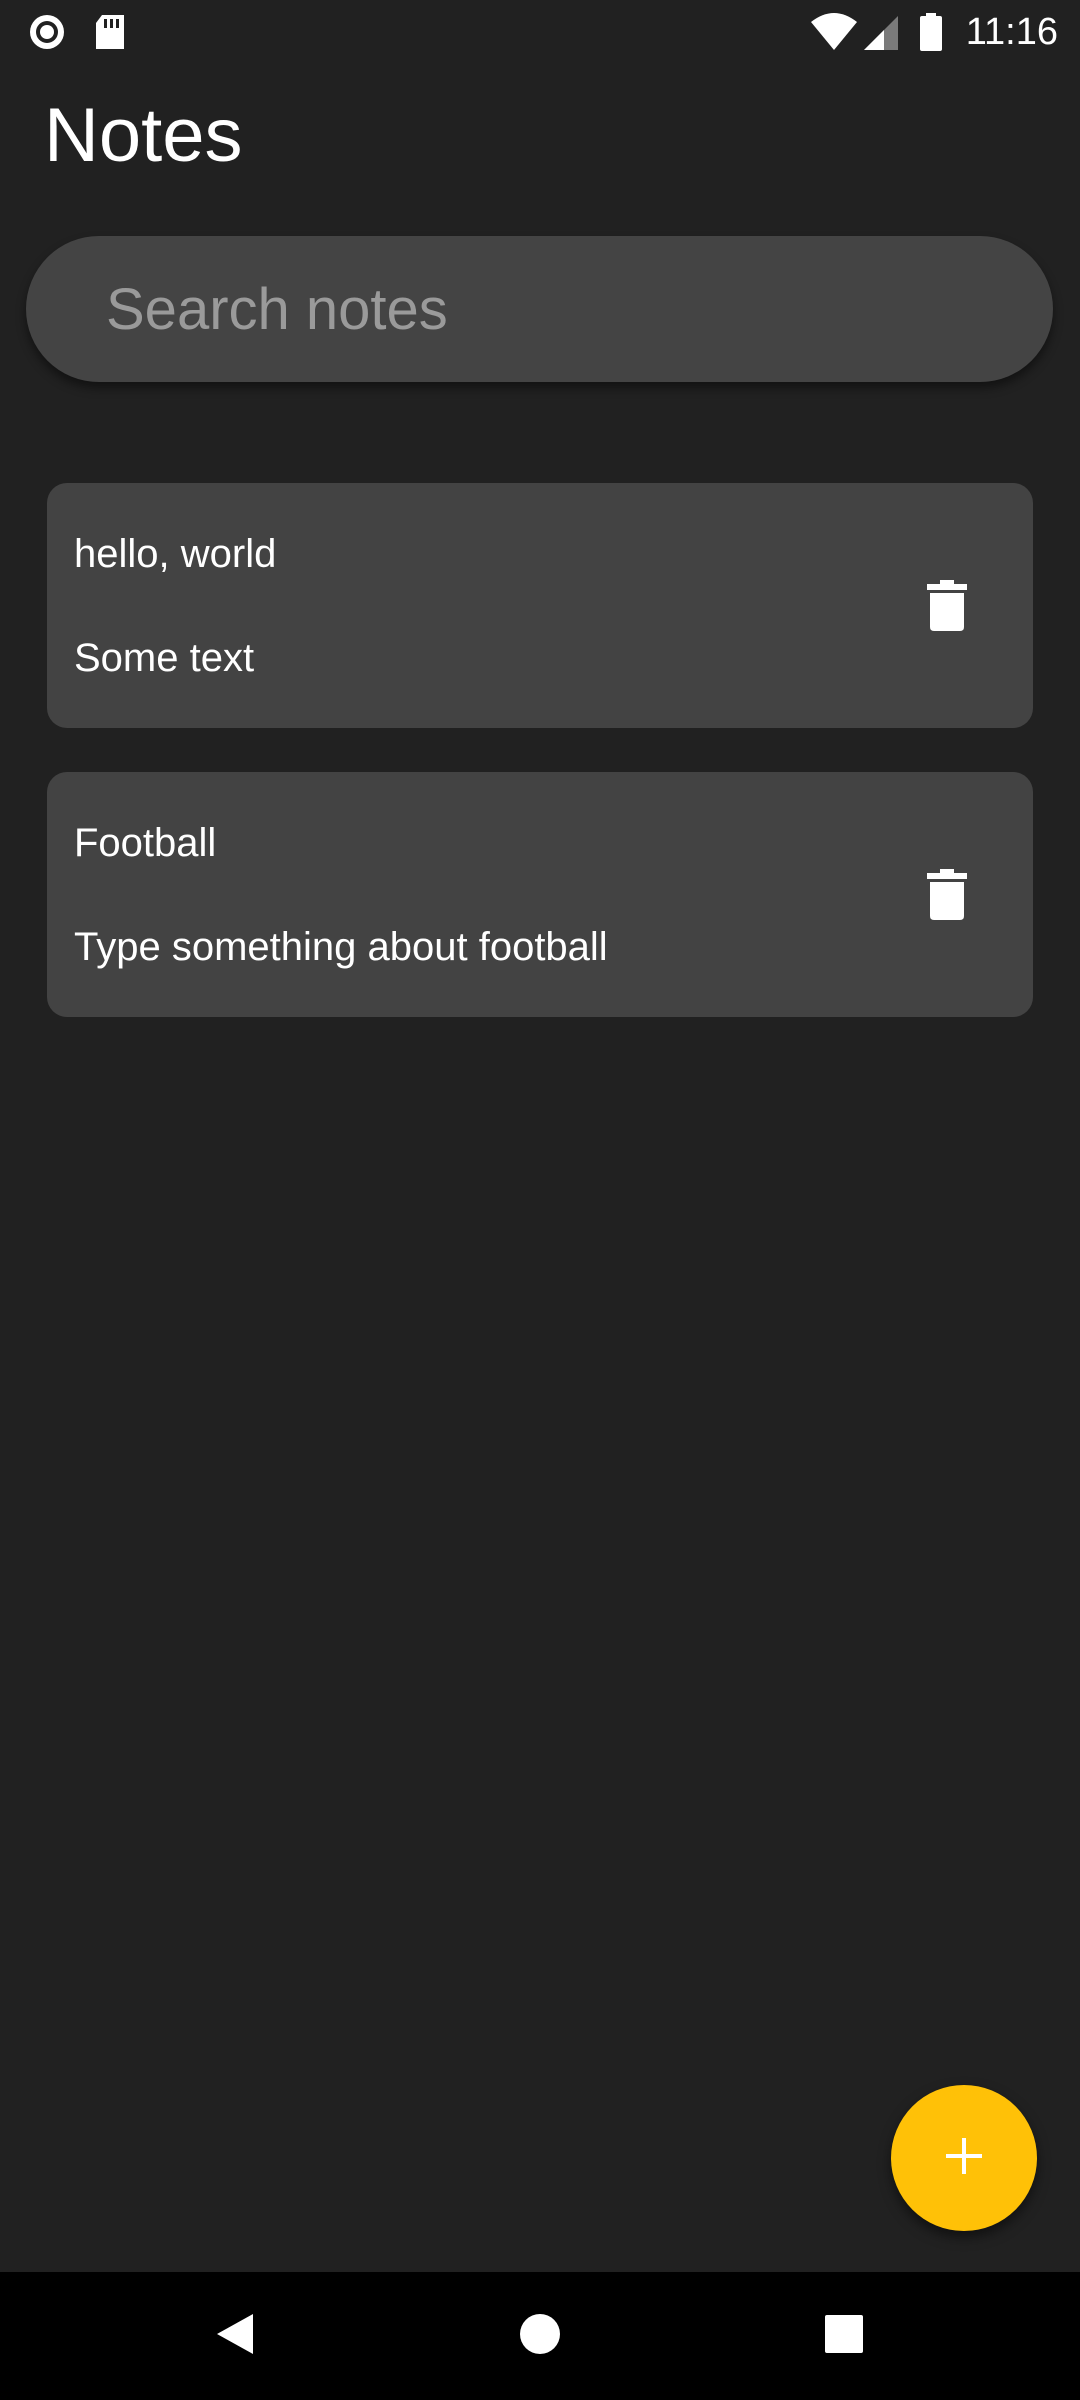  I want to click on note-card: hello, world Some text, so click(540, 605).